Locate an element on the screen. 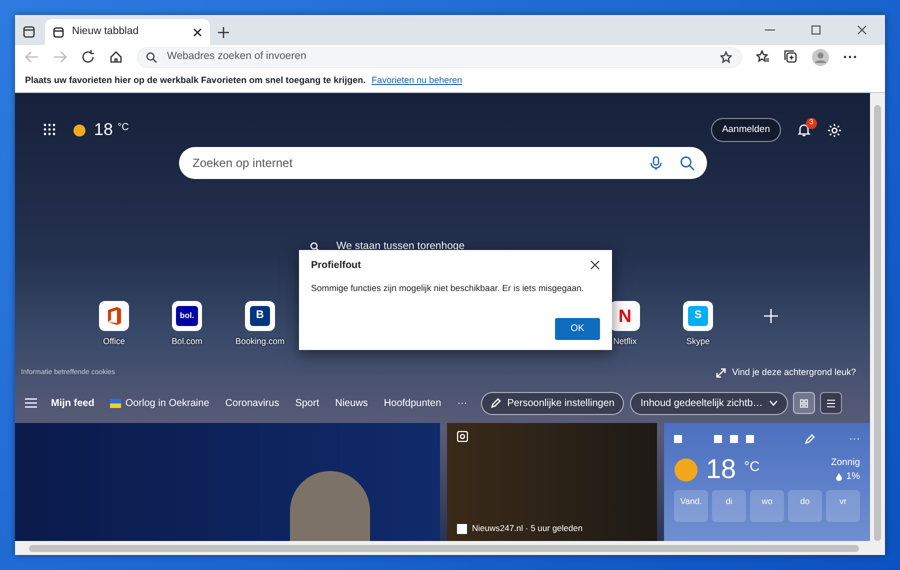 This screenshot has height=570, width=900. favorites-hint: Plaats uw favorieten hier op de werkbalk Favorieten om snel toegang te krijgen. is located at coordinates (195, 80).